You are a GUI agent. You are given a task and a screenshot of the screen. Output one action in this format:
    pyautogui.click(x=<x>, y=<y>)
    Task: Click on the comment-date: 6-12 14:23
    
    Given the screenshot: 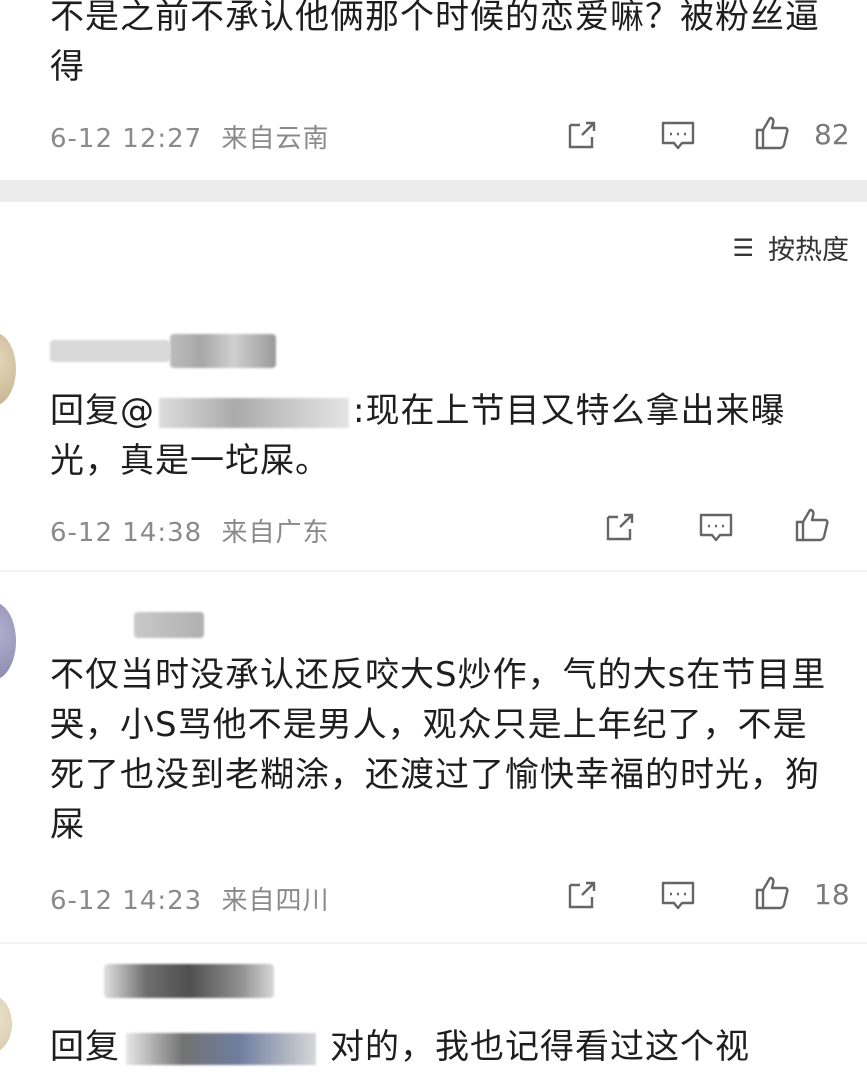 What is the action you would take?
    pyautogui.click(x=126, y=901)
    